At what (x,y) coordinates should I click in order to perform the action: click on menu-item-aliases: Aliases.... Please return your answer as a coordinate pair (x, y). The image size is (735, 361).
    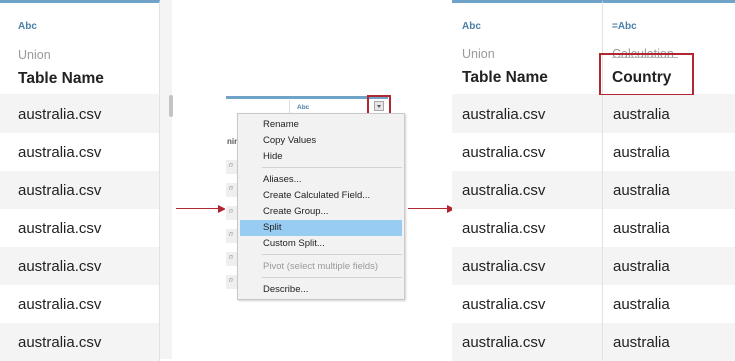
    Looking at the image, I should click on (321, 180).